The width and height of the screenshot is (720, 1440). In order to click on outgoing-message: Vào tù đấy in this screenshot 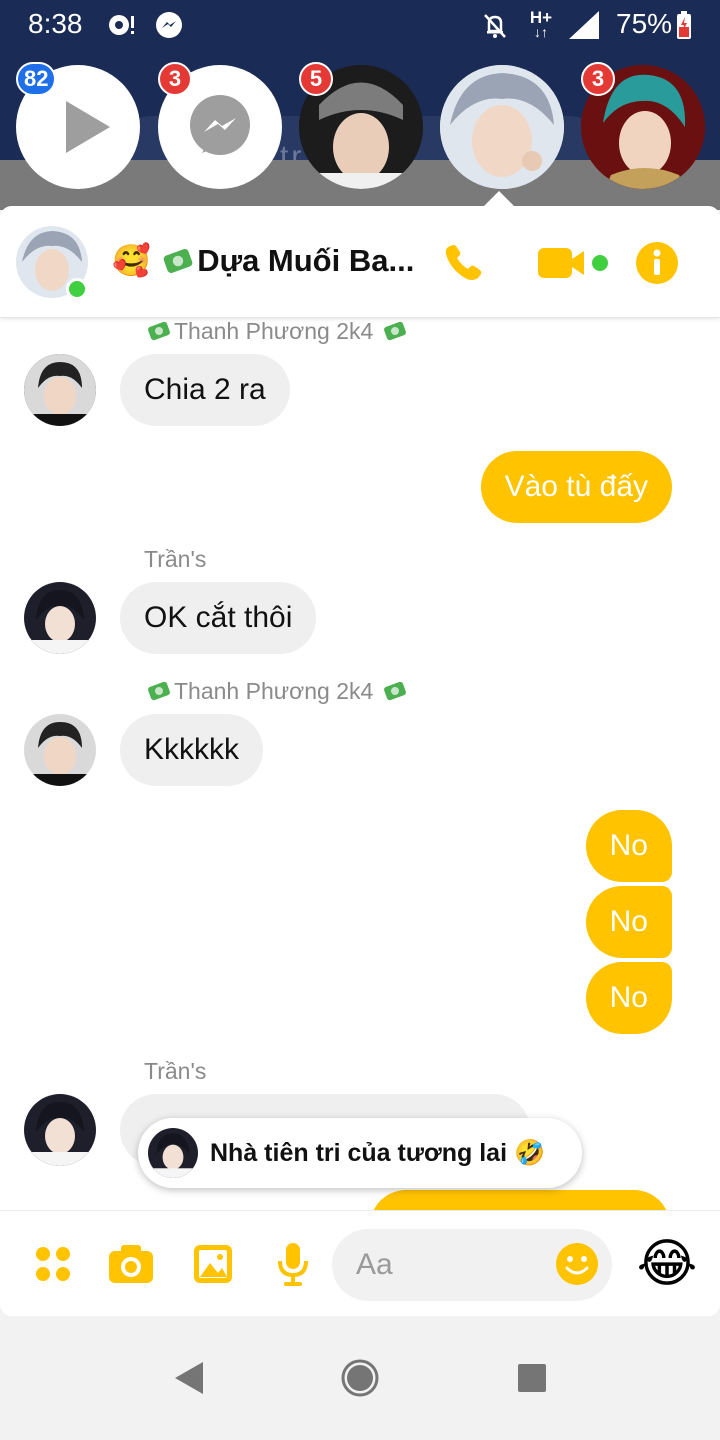, I will do `click(576, 487)`.